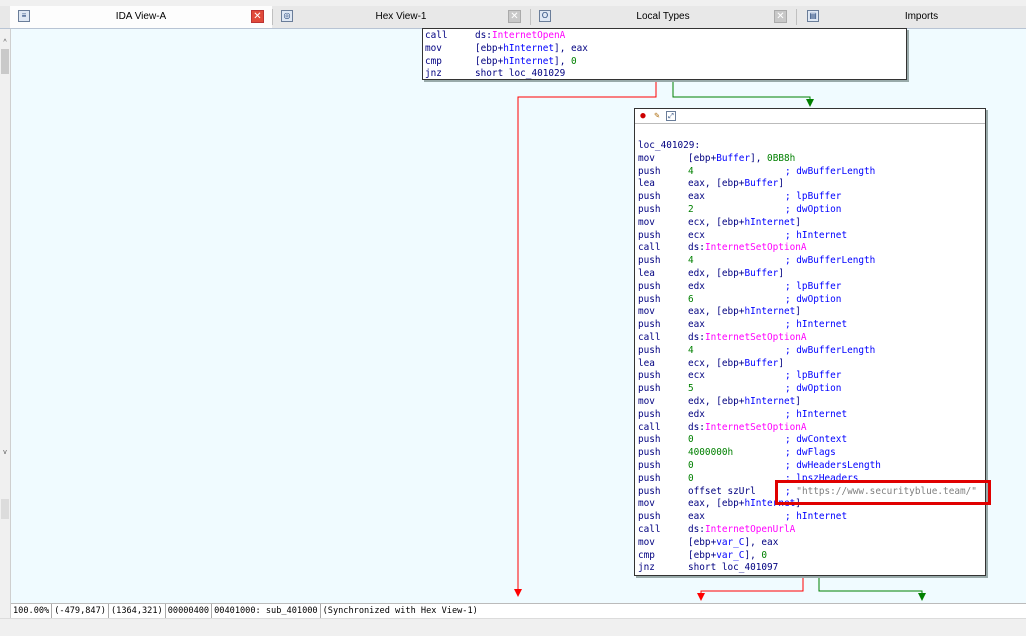 Image resolution: width=1026 pixels, height=636 pixels. Describe the element at coordinates (691, 261) in the screenshot. I see `operand: 4` at that location.